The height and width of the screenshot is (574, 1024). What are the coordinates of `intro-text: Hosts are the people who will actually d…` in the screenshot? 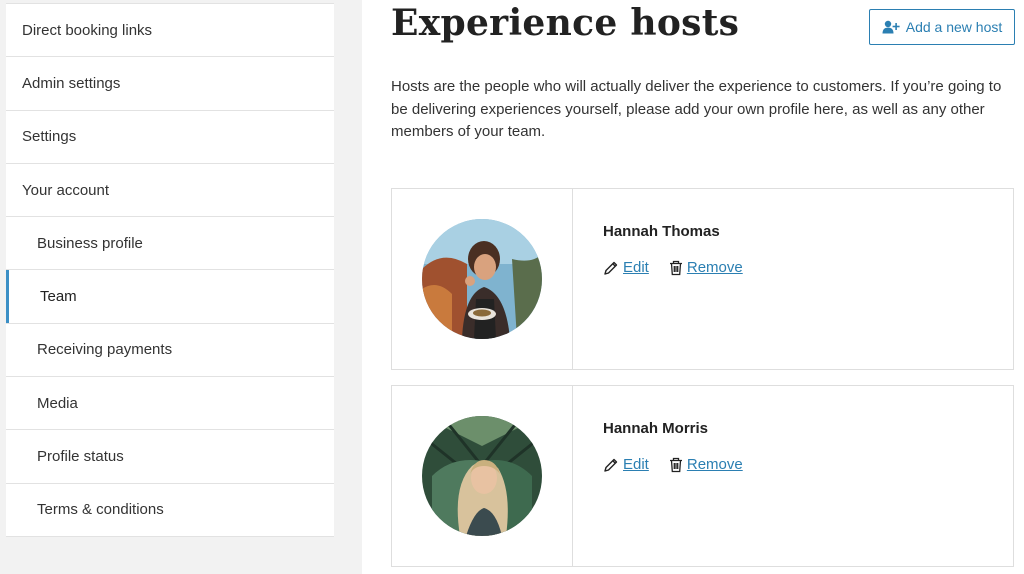 It's located at (696, 109).